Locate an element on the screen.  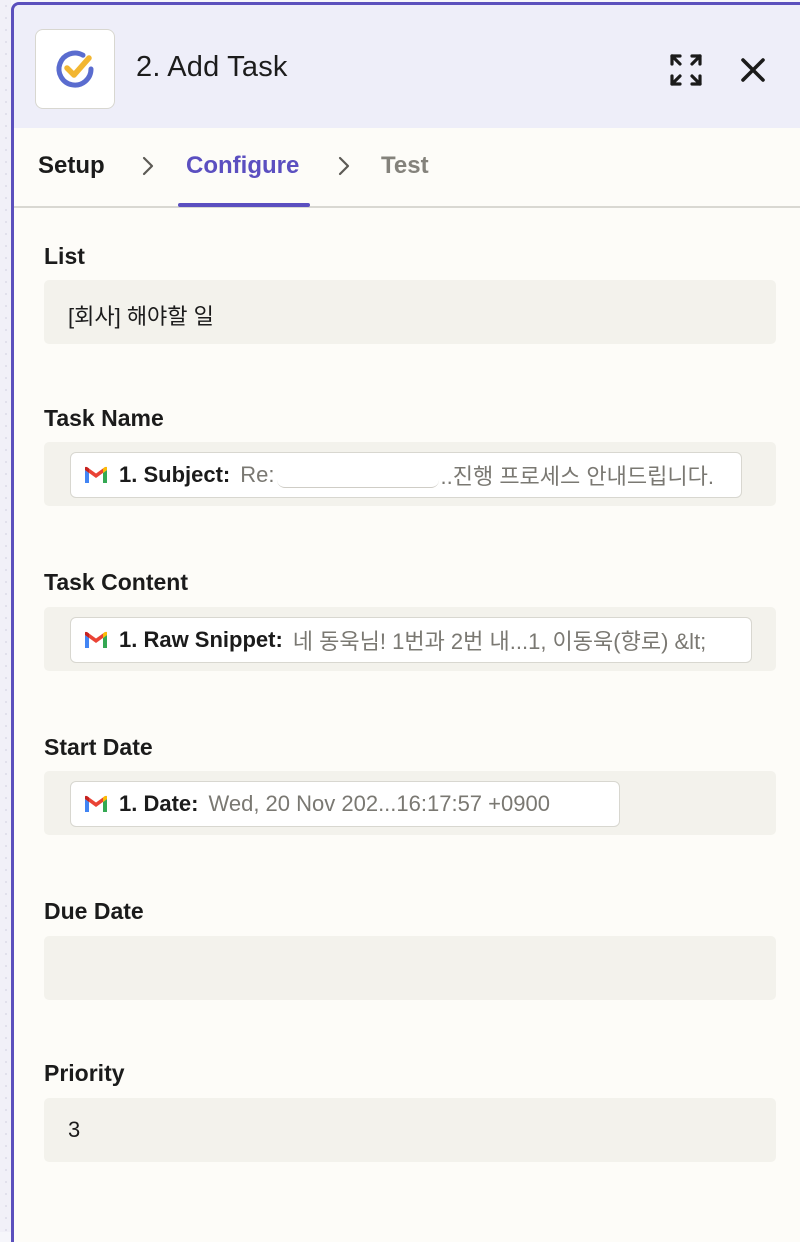
pill-value: 네 동욱님! 1번과 2번 내...1, 이동욱(향로) &lt; is located at coordinates (499, 641).